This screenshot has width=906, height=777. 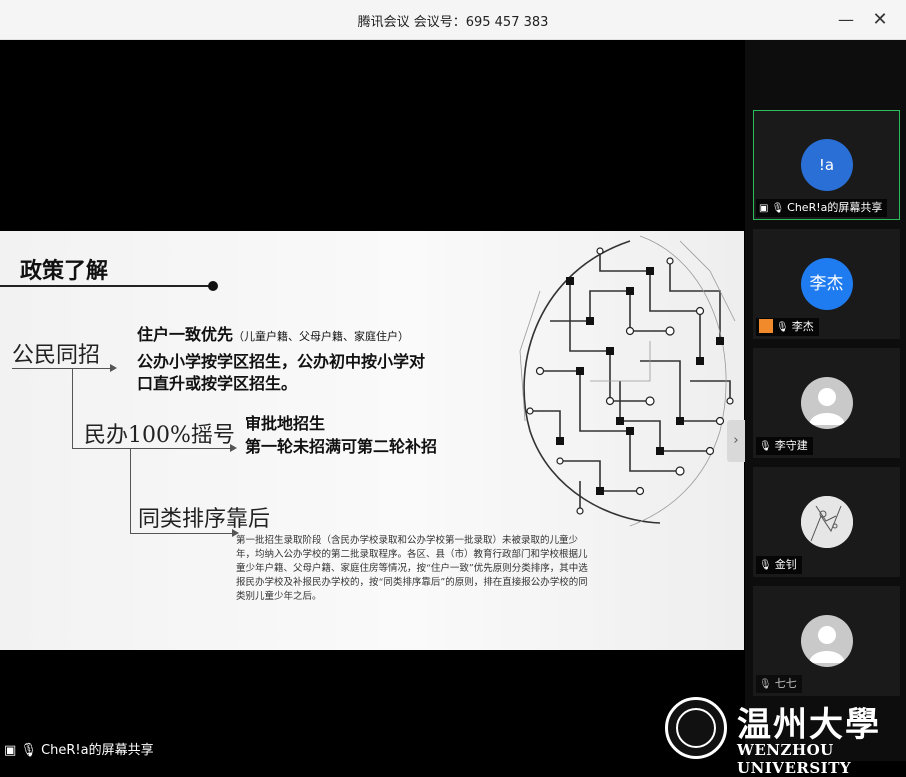 I want to click on branch1-title-main: 住户一致优先, so click(x=185, y=334).